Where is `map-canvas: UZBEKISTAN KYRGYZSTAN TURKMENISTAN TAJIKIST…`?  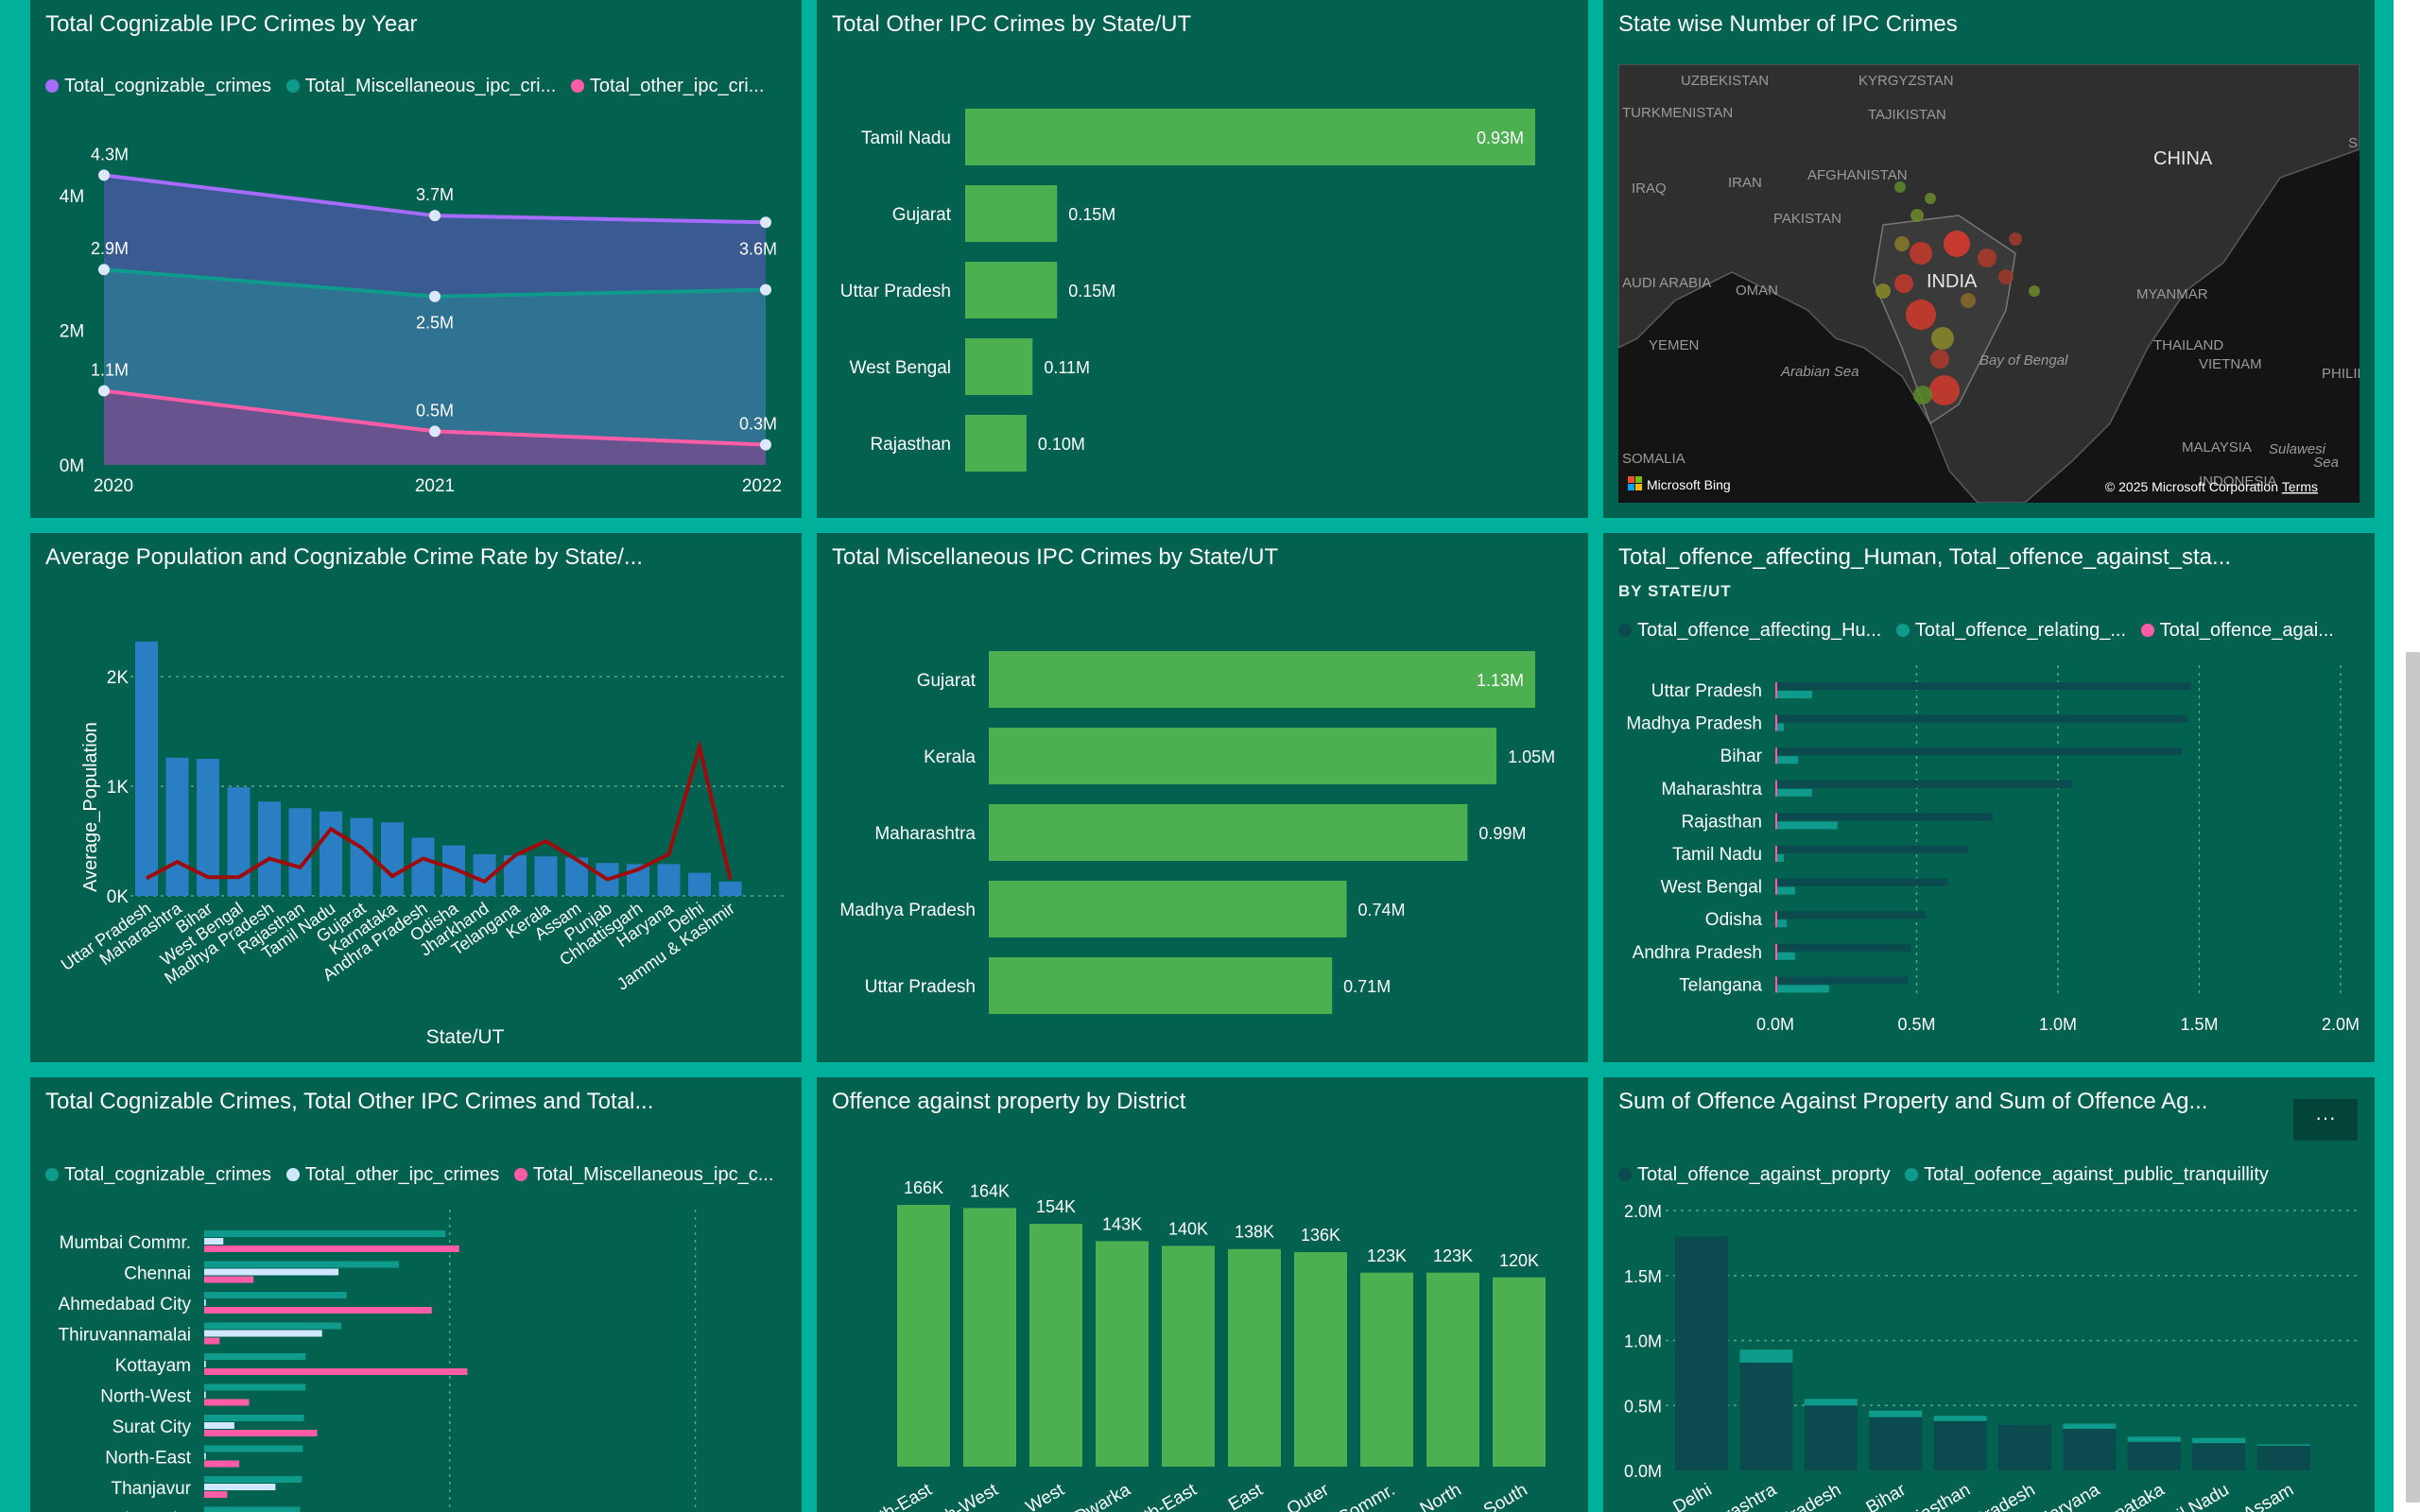
map-canvas: UZBEKISTAN KYRGYZSTAN TURKMENISTAN TAJIKIST… is located at coordinates (1989, 283).